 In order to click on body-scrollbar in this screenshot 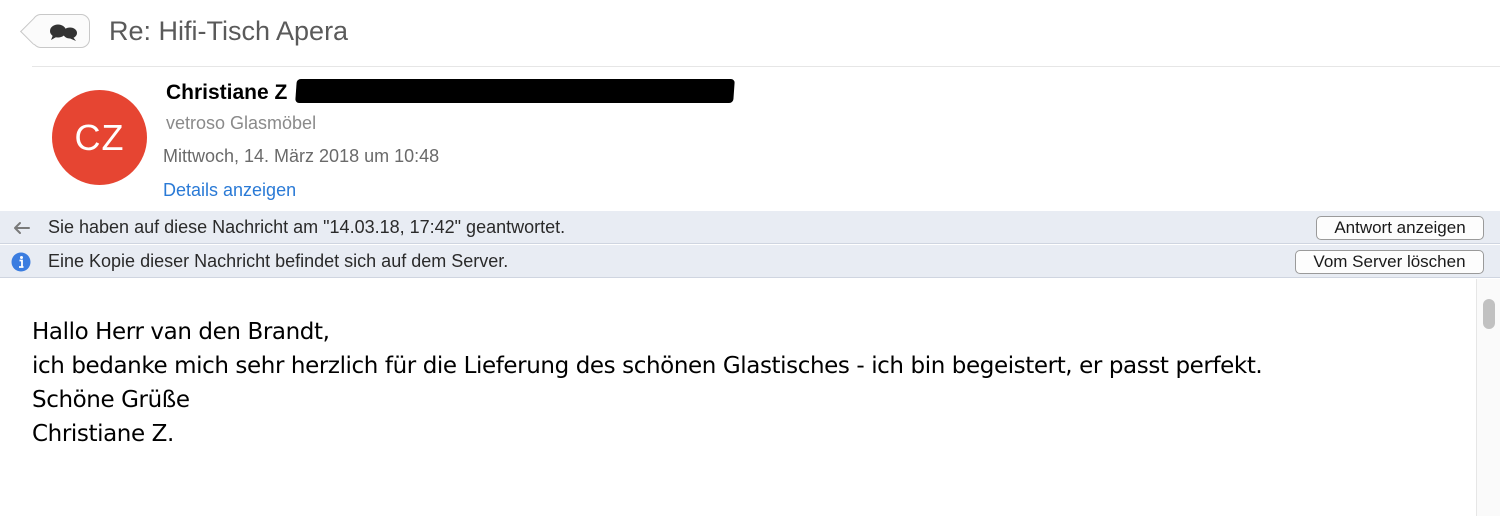, I will do `click(1488, 397)`.